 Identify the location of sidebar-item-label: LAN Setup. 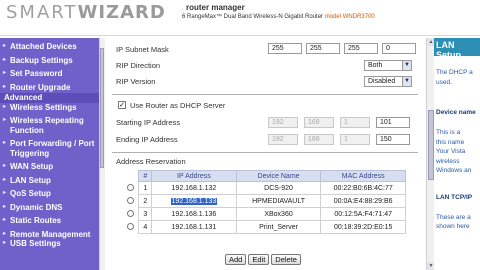
(30, 180).